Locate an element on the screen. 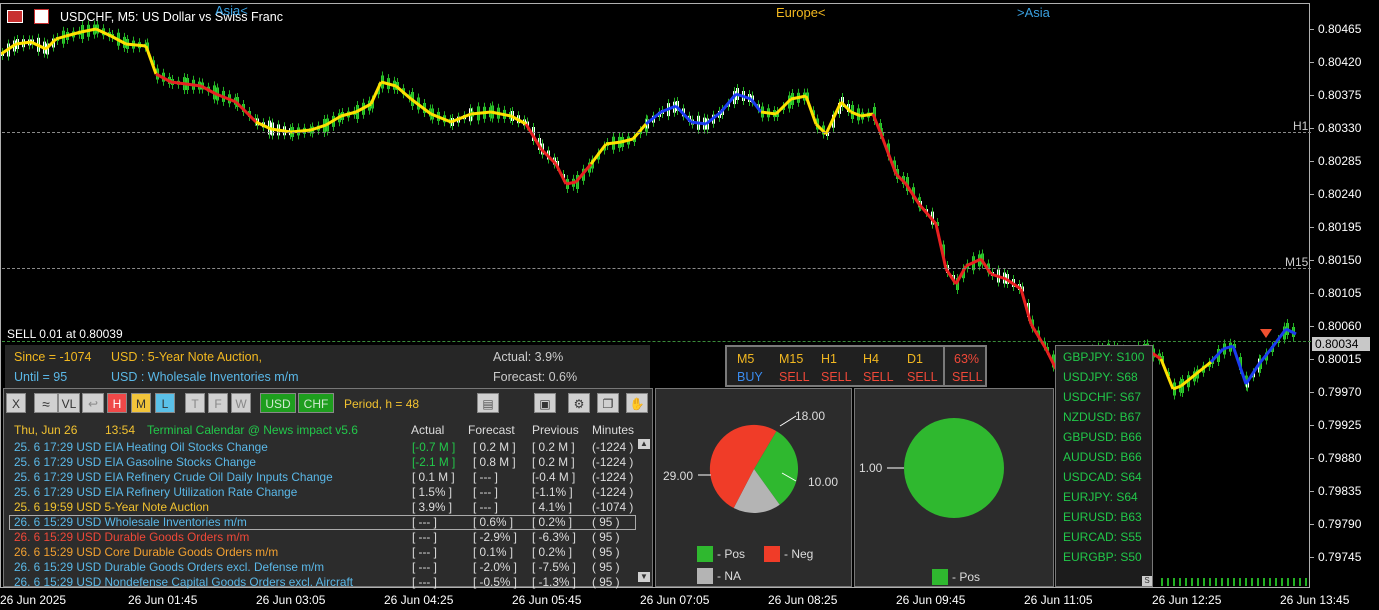  friday-button: F is located at coordinates (218, 403).